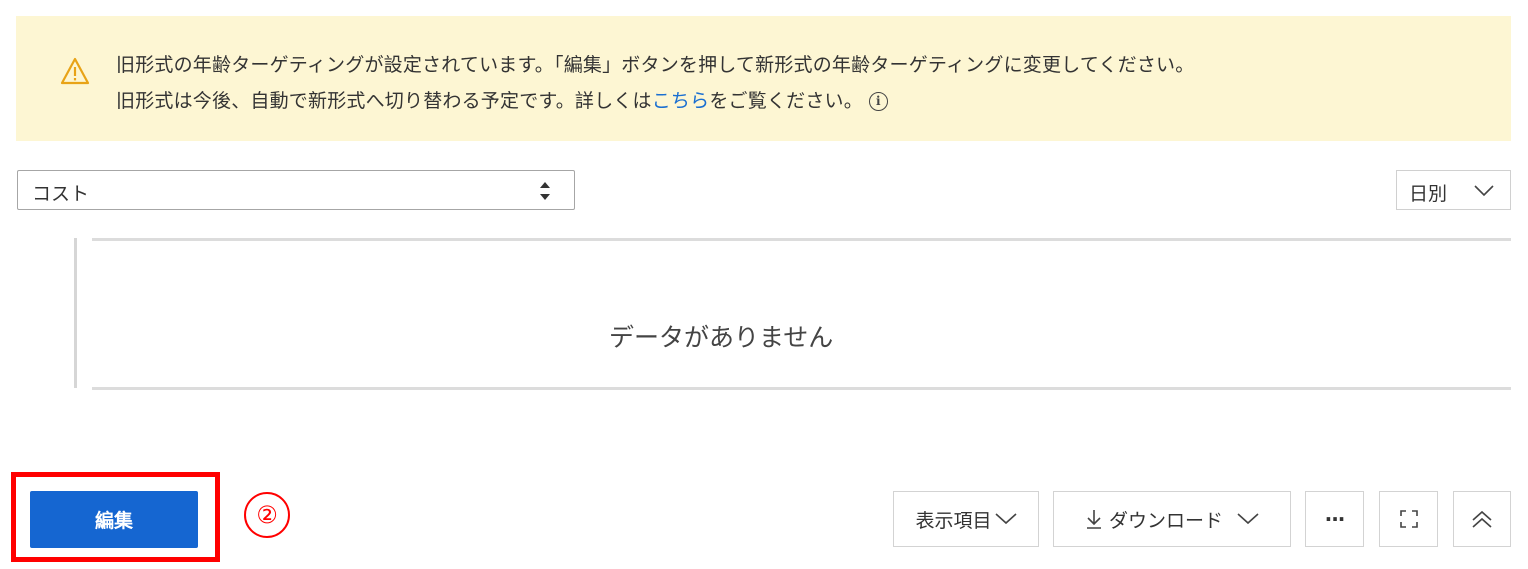 The width and height of the screenshot is (1528, 569). I want to click on step-marker-label: ②, so click(267, 515).